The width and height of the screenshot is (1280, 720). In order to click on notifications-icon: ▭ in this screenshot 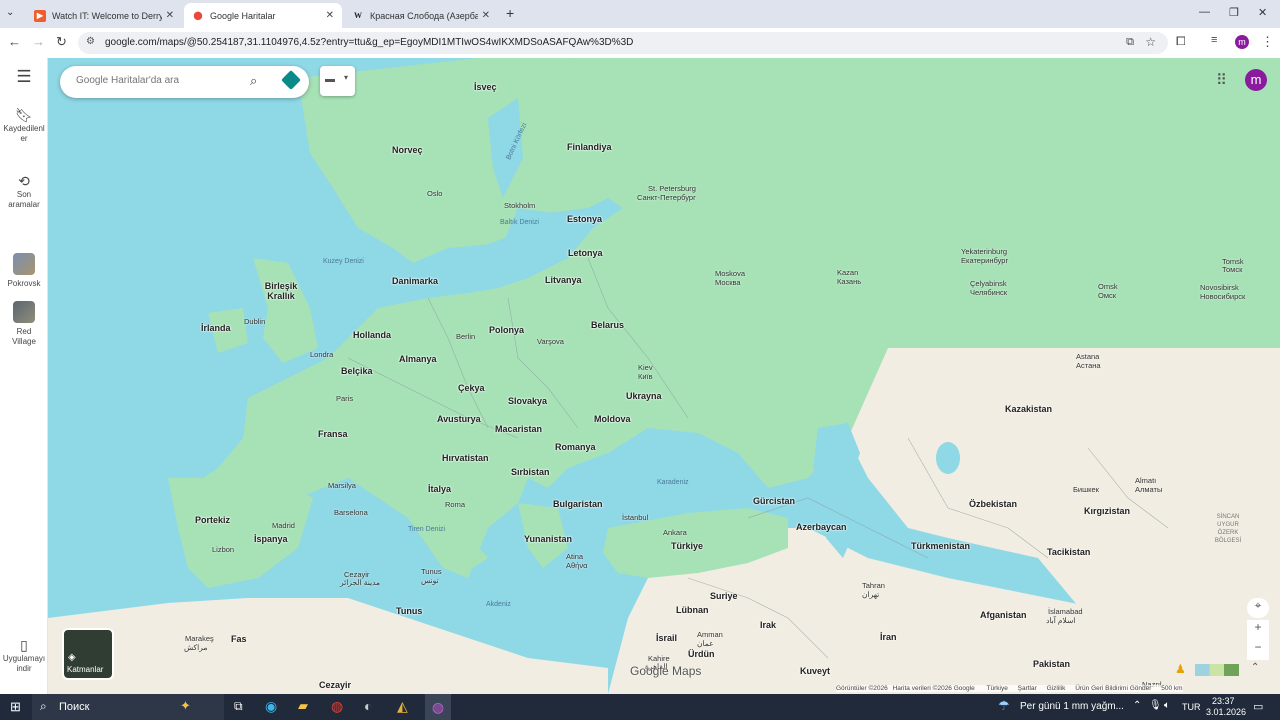, I will do `click(1258, 706)`.